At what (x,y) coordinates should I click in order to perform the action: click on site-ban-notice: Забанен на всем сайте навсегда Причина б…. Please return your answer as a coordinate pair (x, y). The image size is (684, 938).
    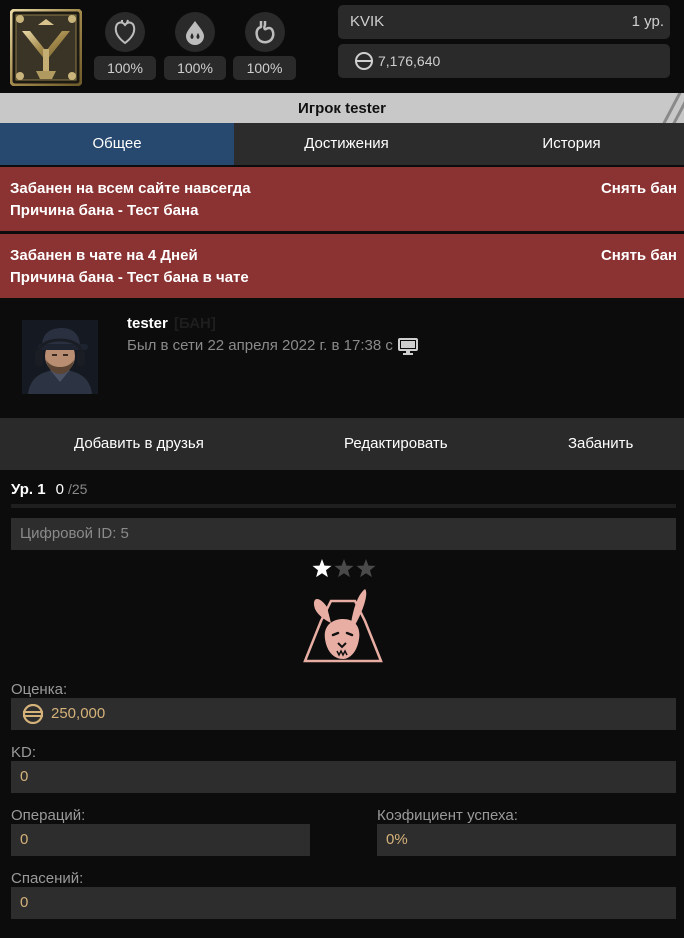
    Looking at the image, I should click on (342, 199).